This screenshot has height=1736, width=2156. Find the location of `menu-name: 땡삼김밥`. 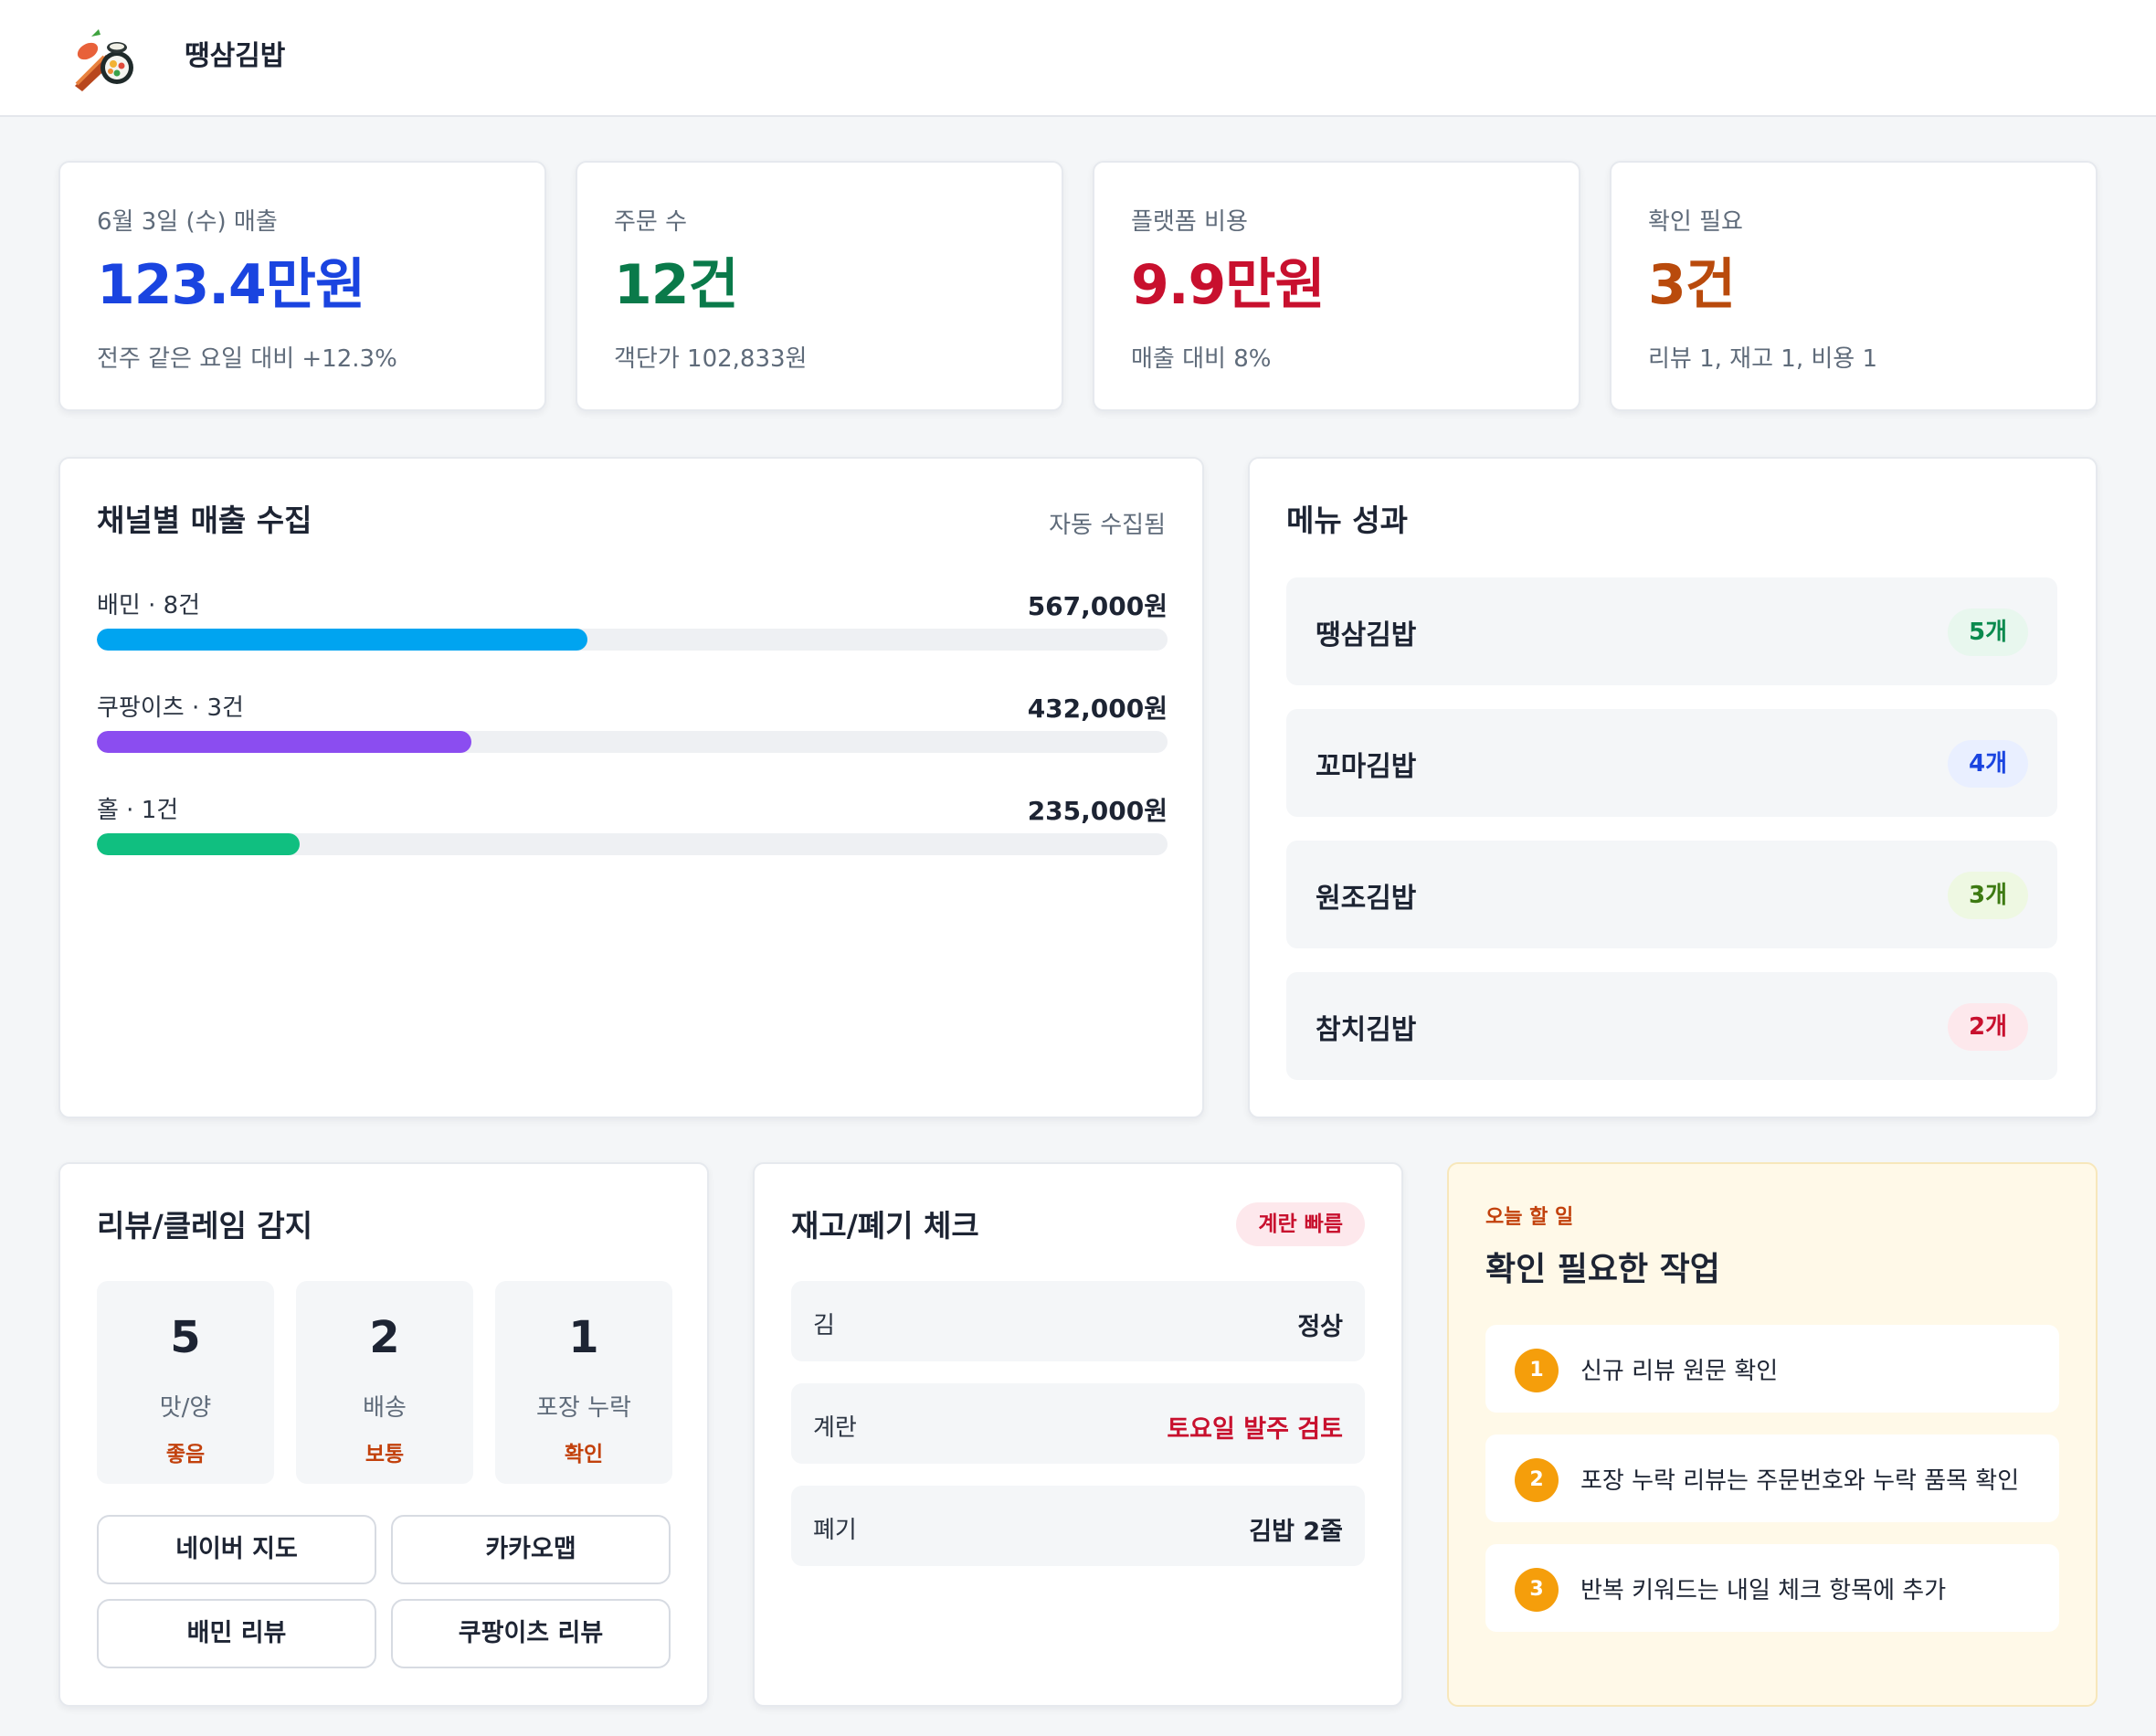

menu-name: 땡삼김밥 is located at coordinates (1366, 635).